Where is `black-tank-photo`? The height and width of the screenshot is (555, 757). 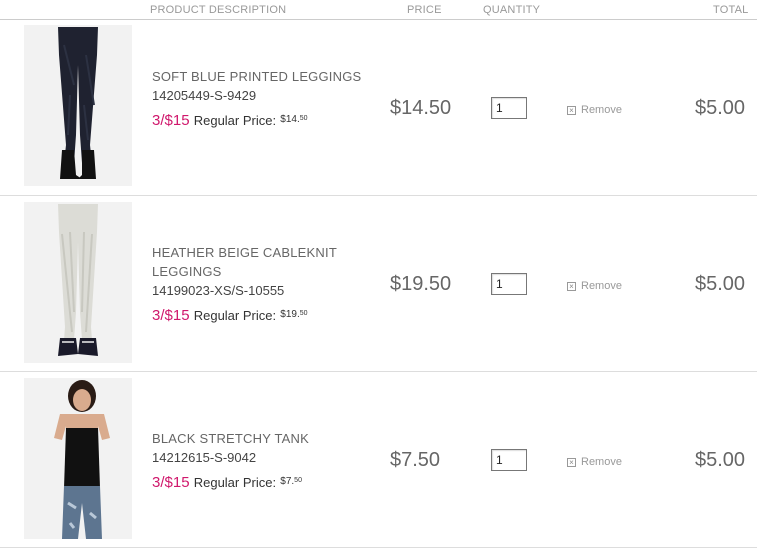 black-tank-photo is located at coordinates (78, 458).